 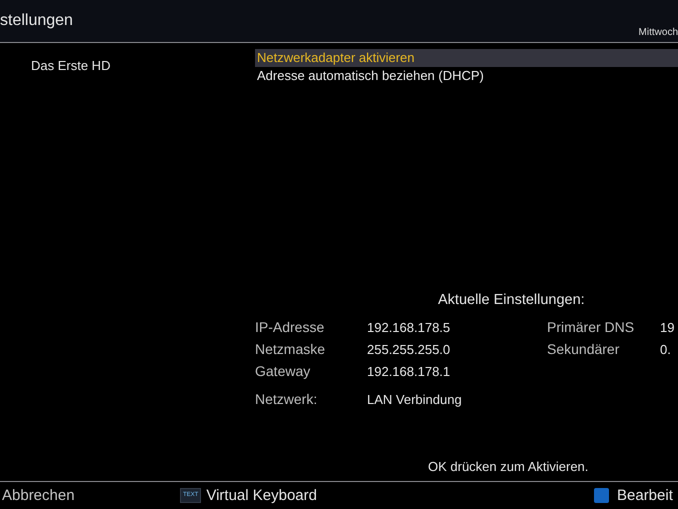 I want to click on field-value: 192.168.178.5, so click(x=408, y=327).